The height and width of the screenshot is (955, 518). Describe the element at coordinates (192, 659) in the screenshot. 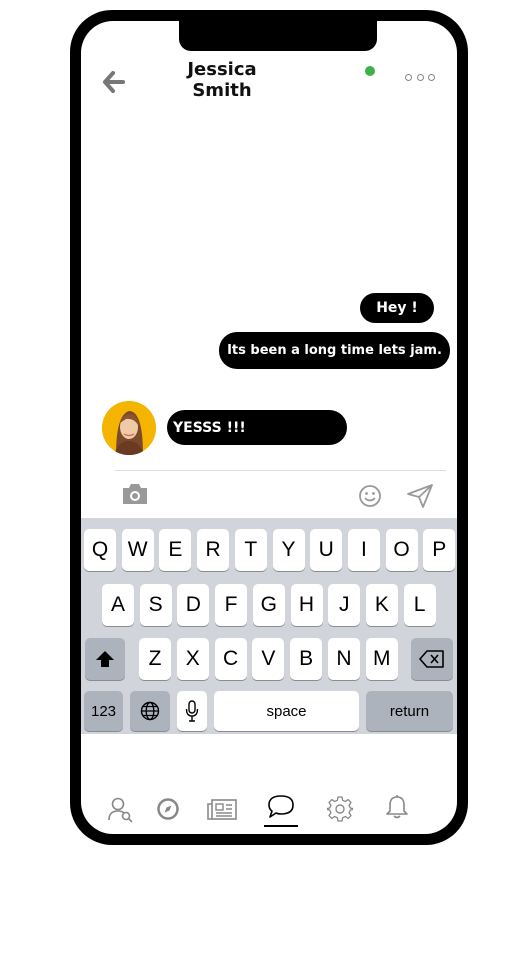

I see `key-x: X` at that location.